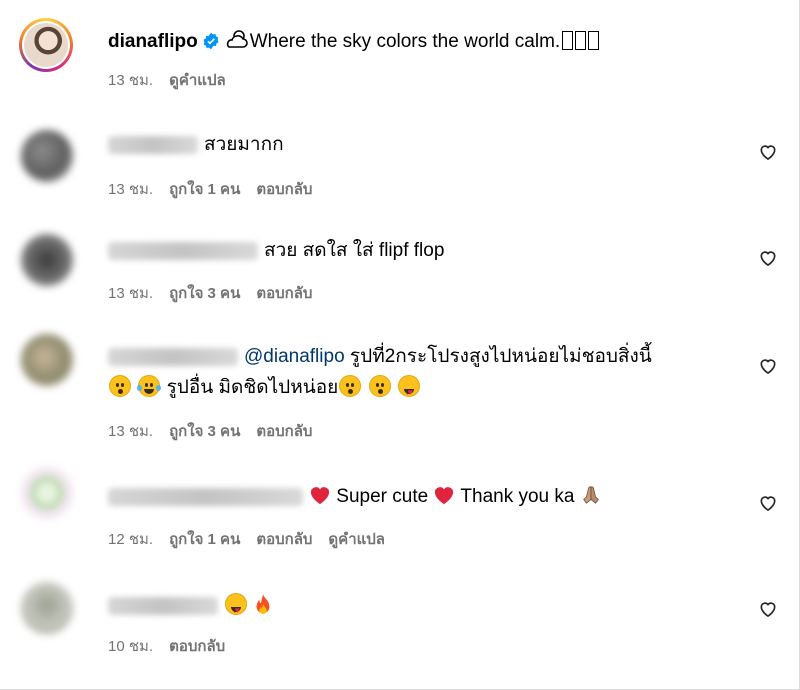 The width and height of the screenshot is (800, 690). Describe the element at coordinates (131, 646) in the screenshot. I see `comment-time: 10 ชม.` at that location.